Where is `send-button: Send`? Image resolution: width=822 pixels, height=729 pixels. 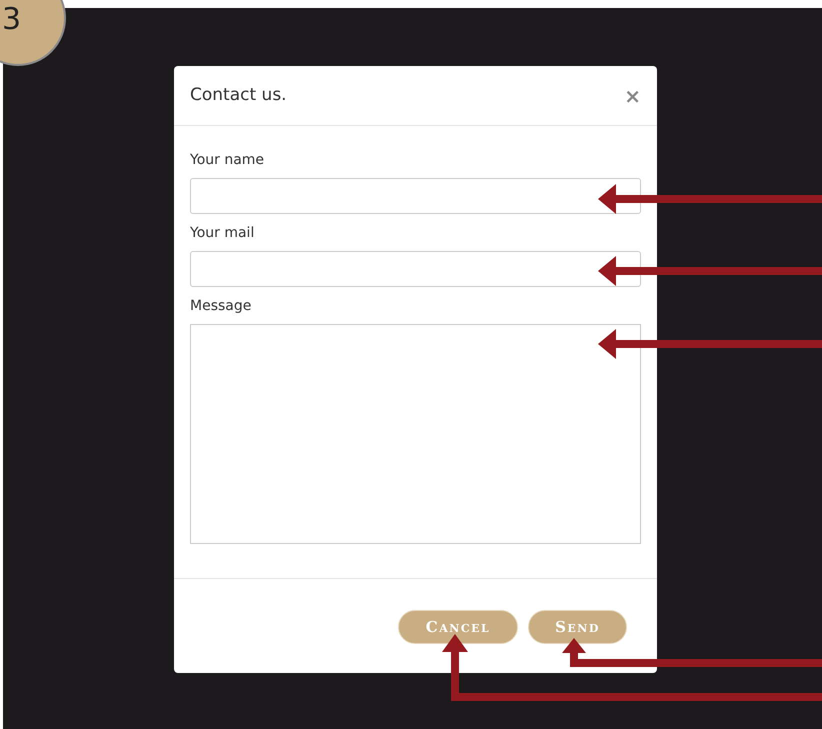
send-button: Send is located at coordinates (577, 627).